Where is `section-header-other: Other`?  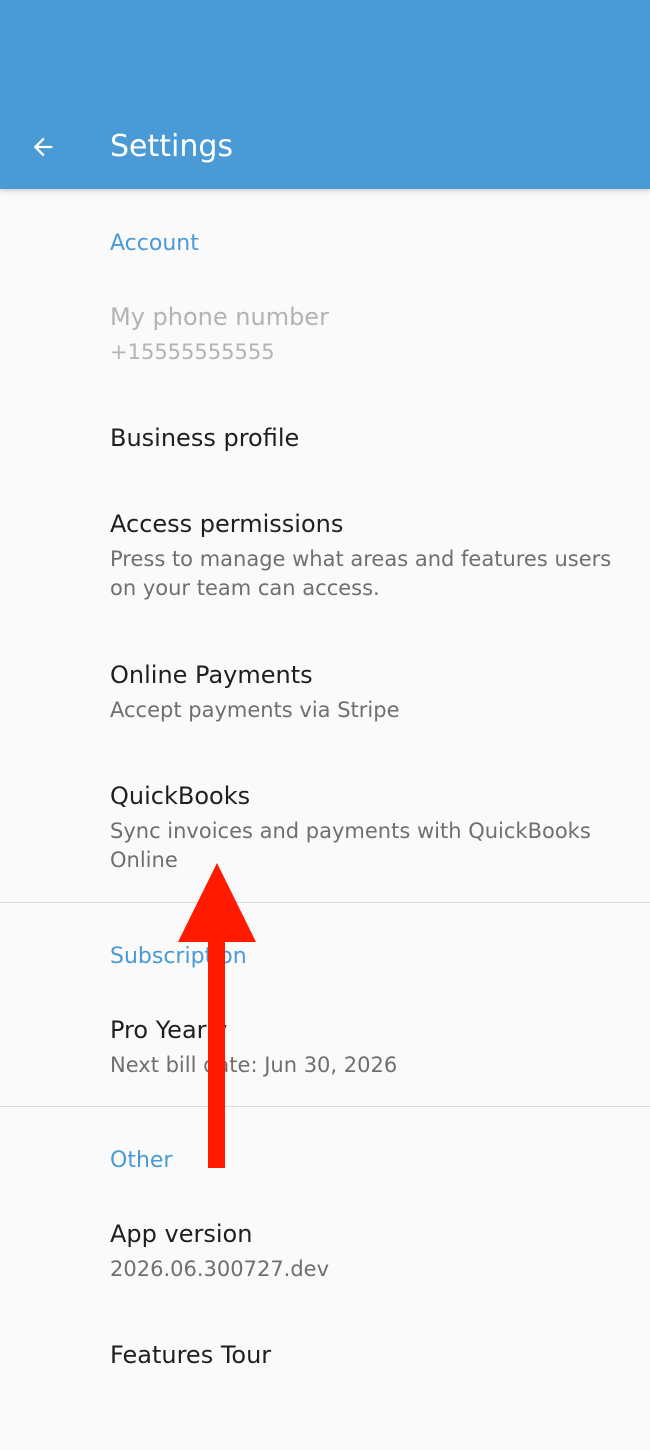 section-header-other: Other is located at coordinates (141, 1160).